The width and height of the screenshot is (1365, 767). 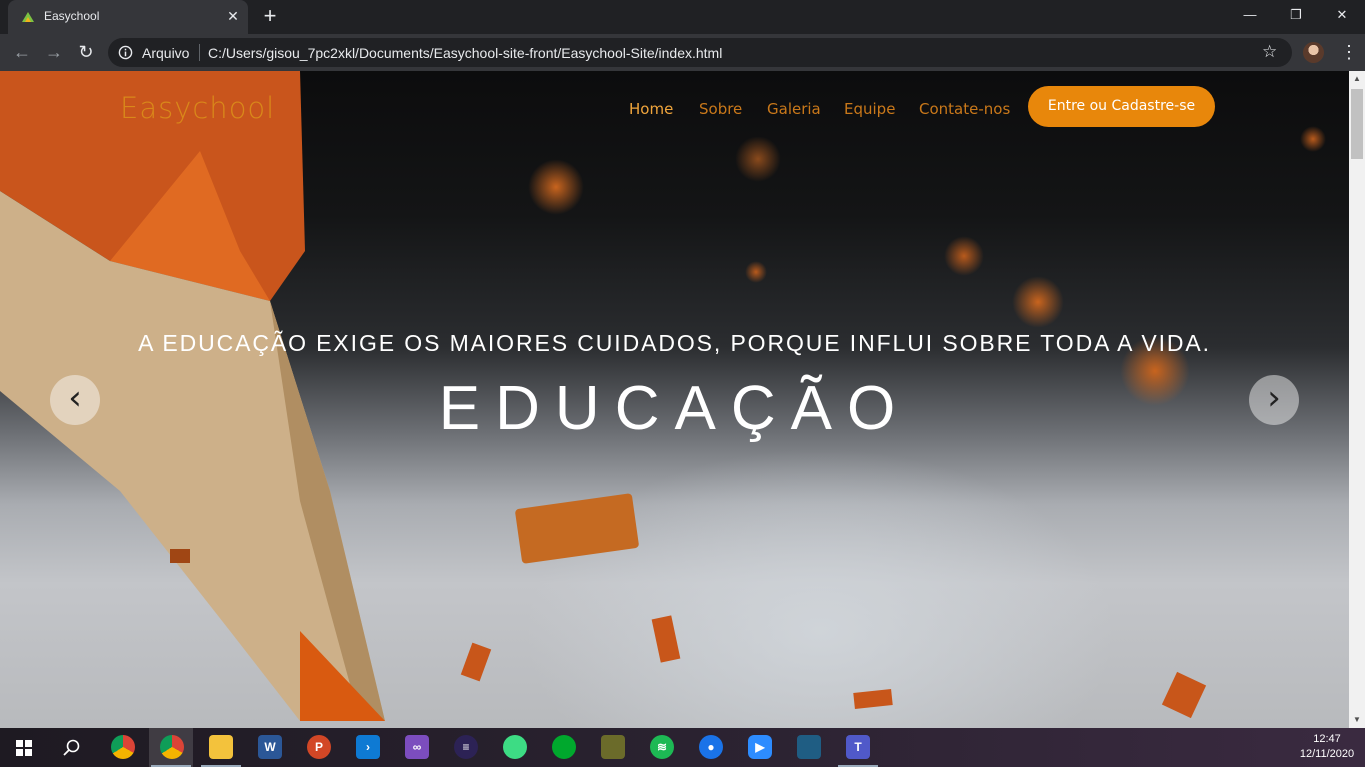 What do you see at coordinates (1313, 52) in the screenshot?
I see `profile-avatar` at bounding box center [1313, 52].